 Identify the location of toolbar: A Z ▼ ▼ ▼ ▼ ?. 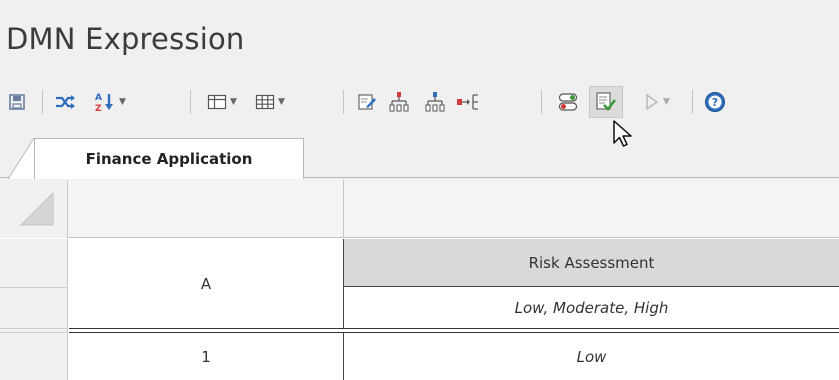
(419, 105).